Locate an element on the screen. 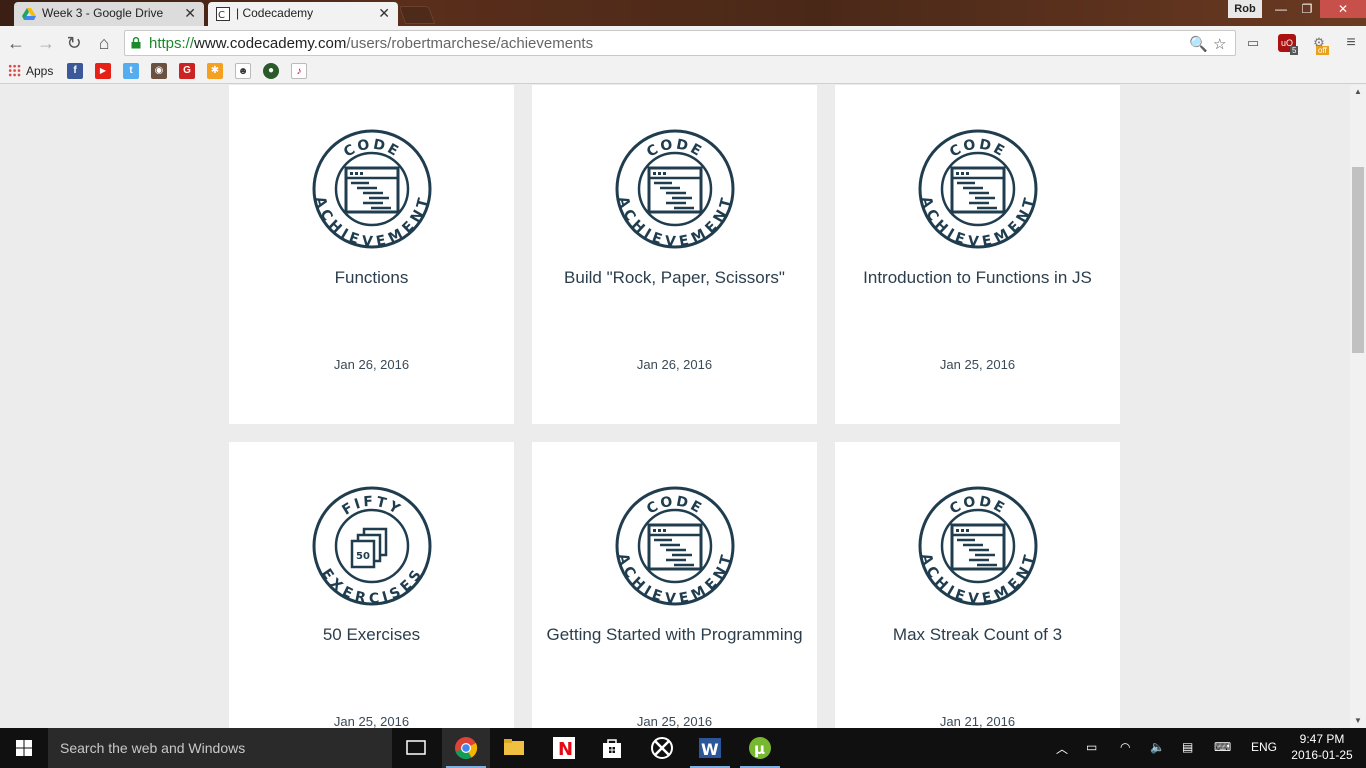 This screenshot has width=1366, height=768. svg-text: EXERCISES is located at coordinates (372, 586).